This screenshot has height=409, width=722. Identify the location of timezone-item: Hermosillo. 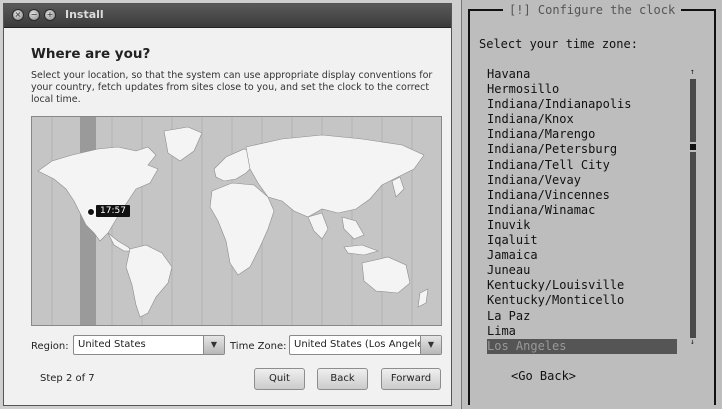
(582, 89).